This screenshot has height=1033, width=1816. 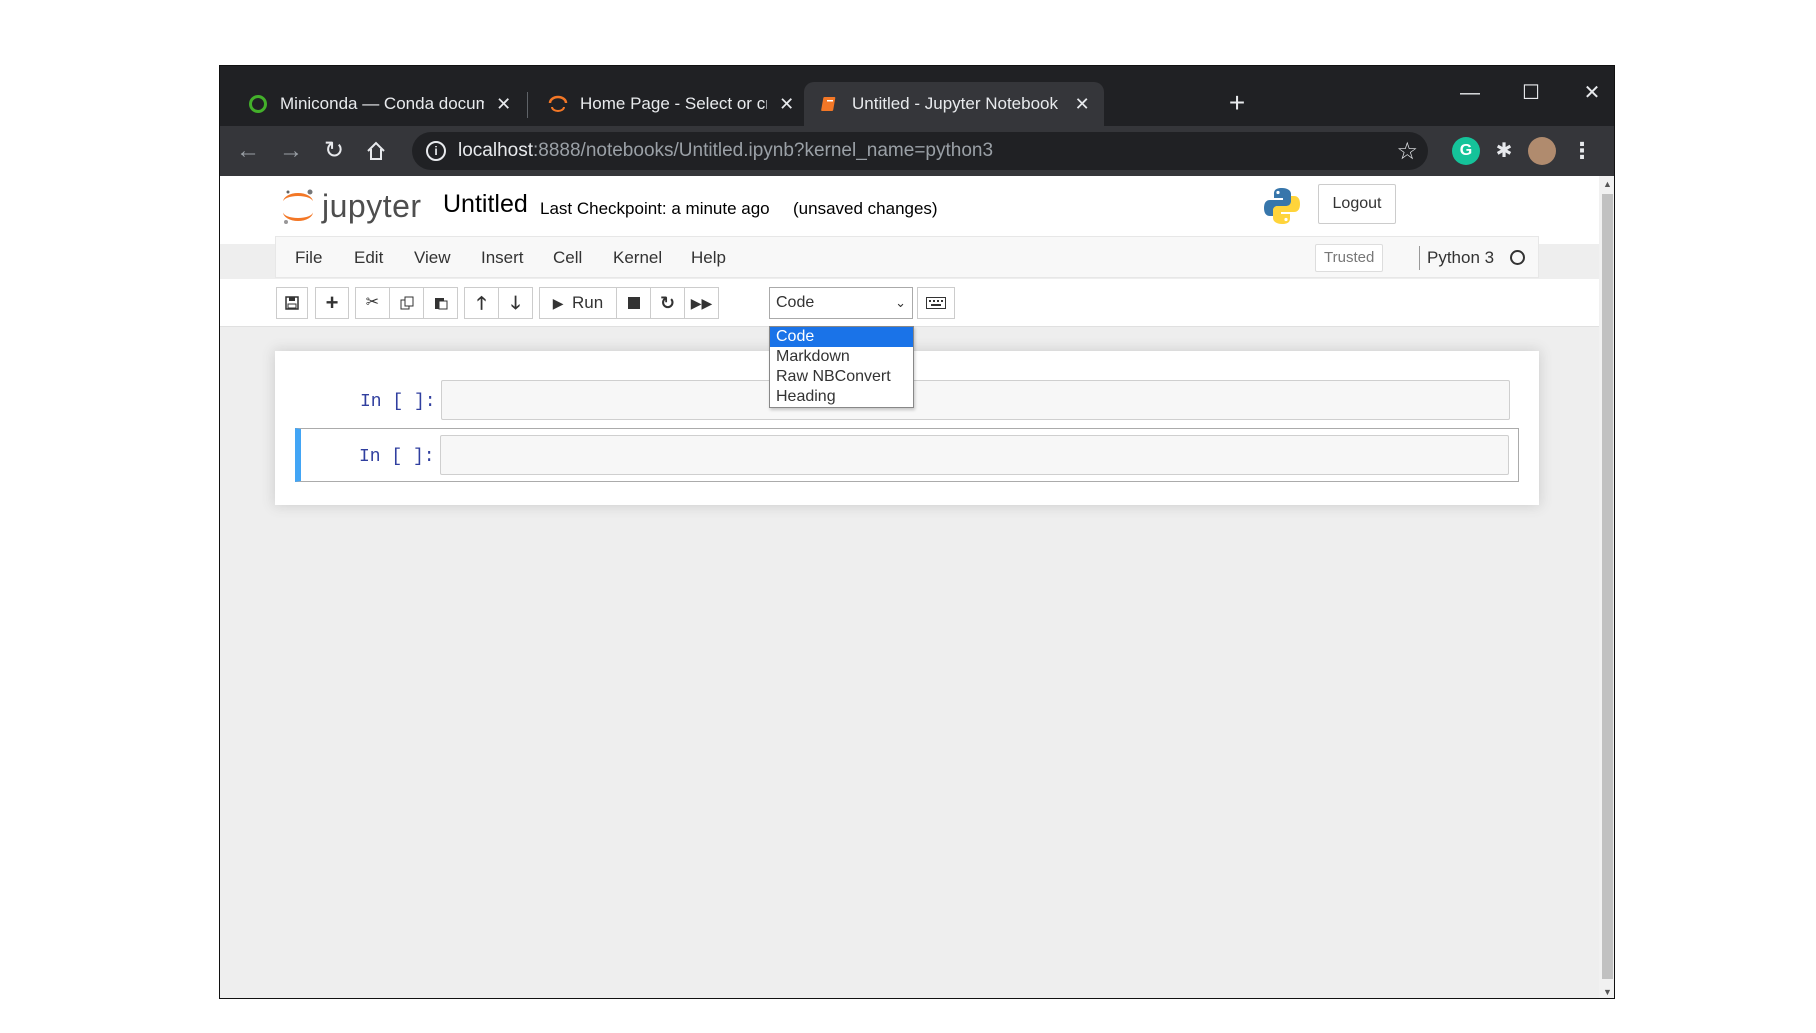 I want to click on fast-forward-icon: ▶▶, so click(x=701, y=303).